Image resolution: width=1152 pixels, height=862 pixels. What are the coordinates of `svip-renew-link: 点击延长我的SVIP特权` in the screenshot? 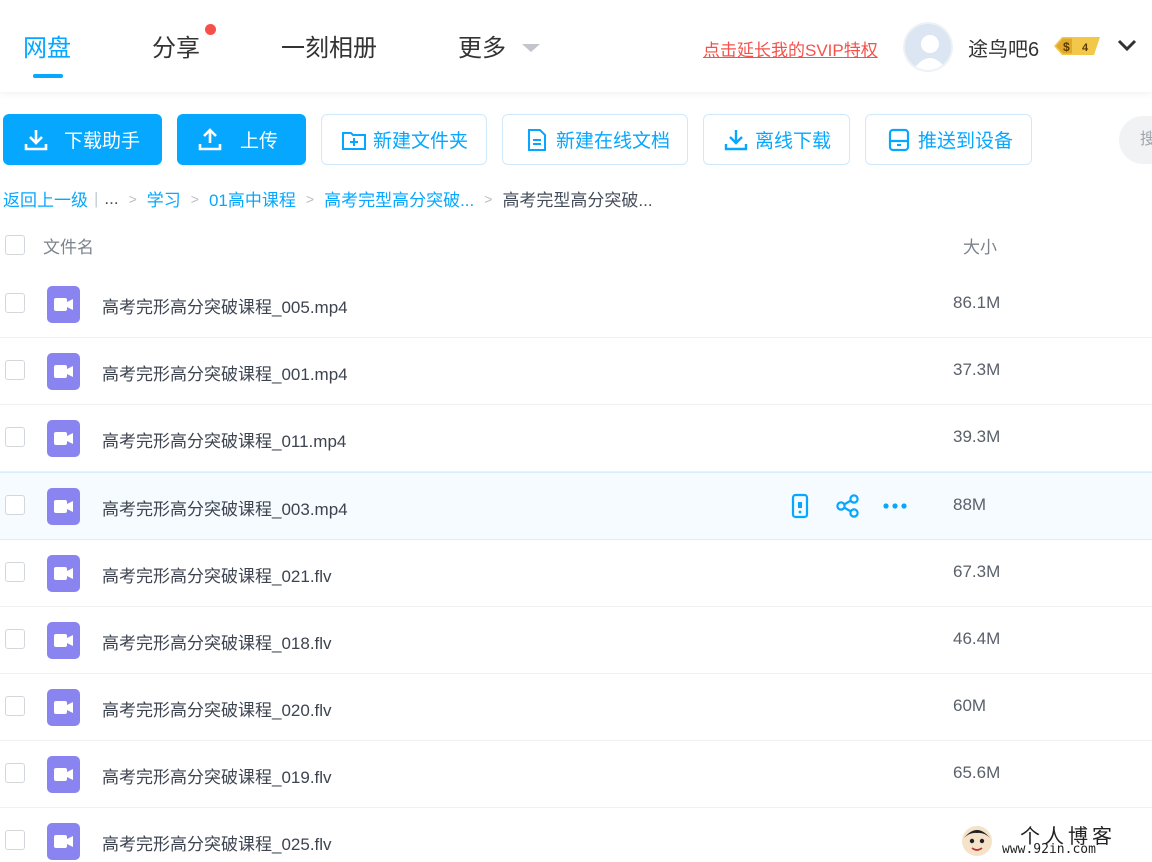 It's located at (790, 48).